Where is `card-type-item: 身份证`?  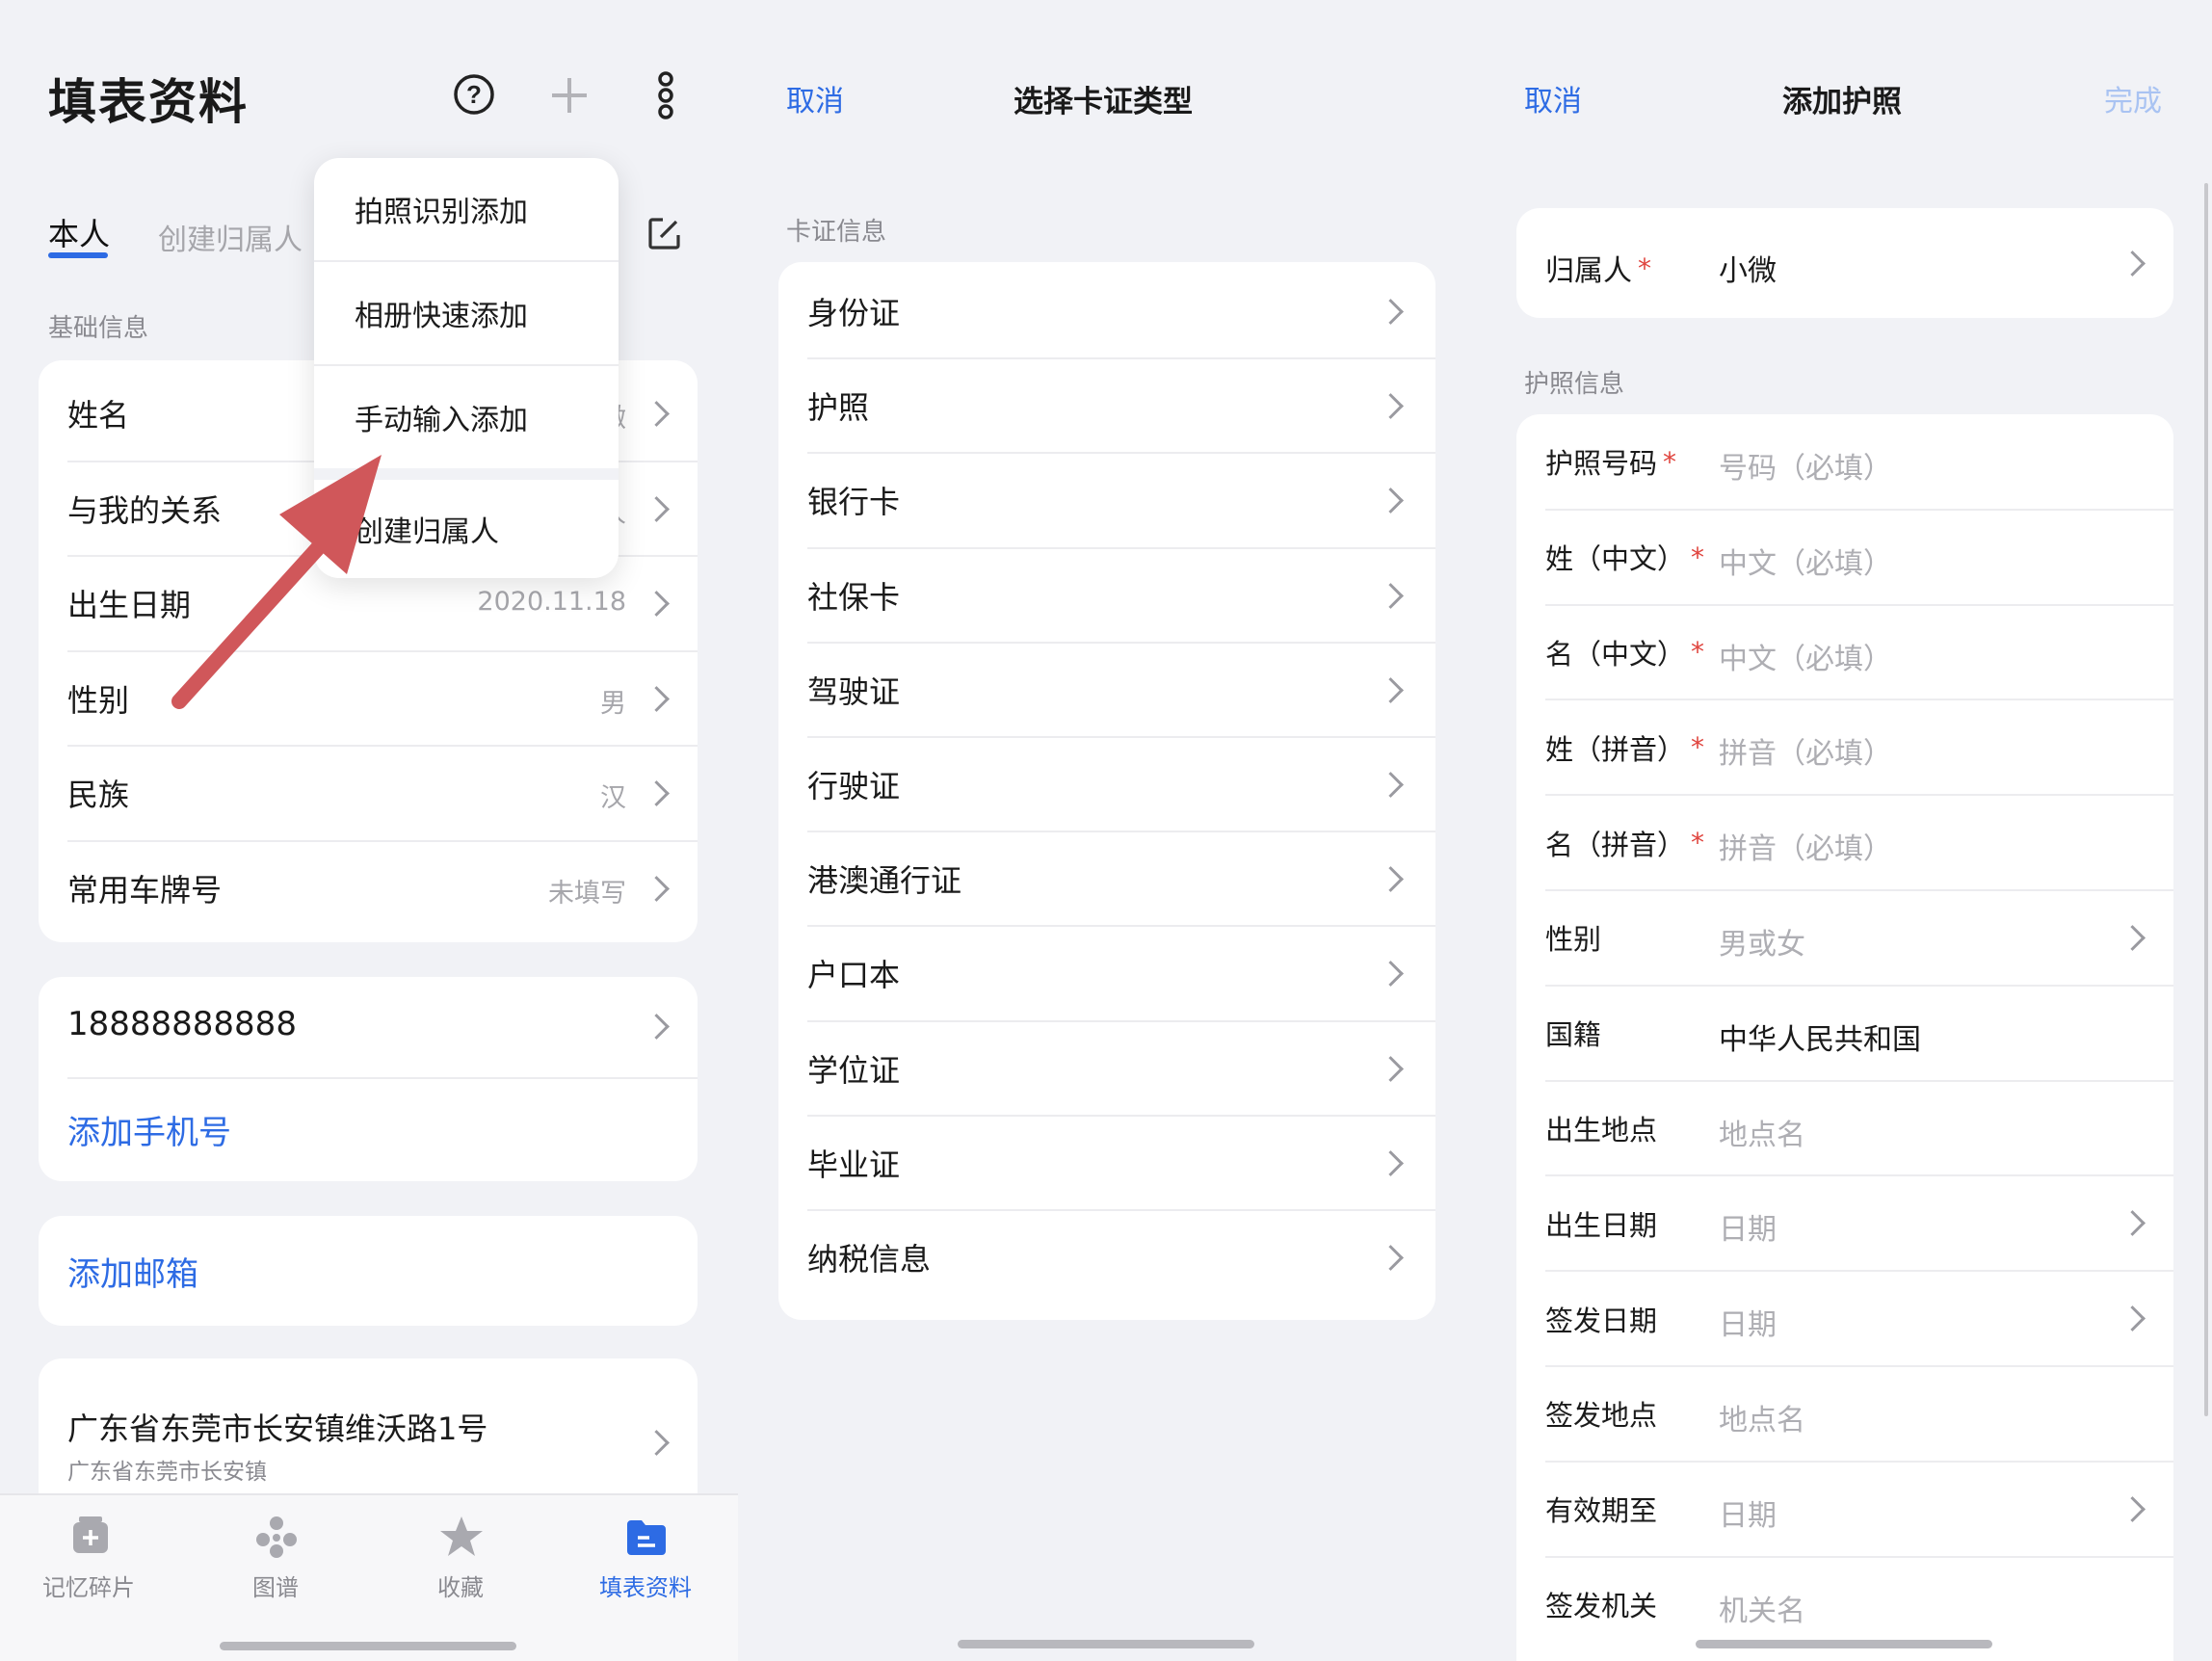 card-type-item: 身份证 is located at coordinates (1106, 311).